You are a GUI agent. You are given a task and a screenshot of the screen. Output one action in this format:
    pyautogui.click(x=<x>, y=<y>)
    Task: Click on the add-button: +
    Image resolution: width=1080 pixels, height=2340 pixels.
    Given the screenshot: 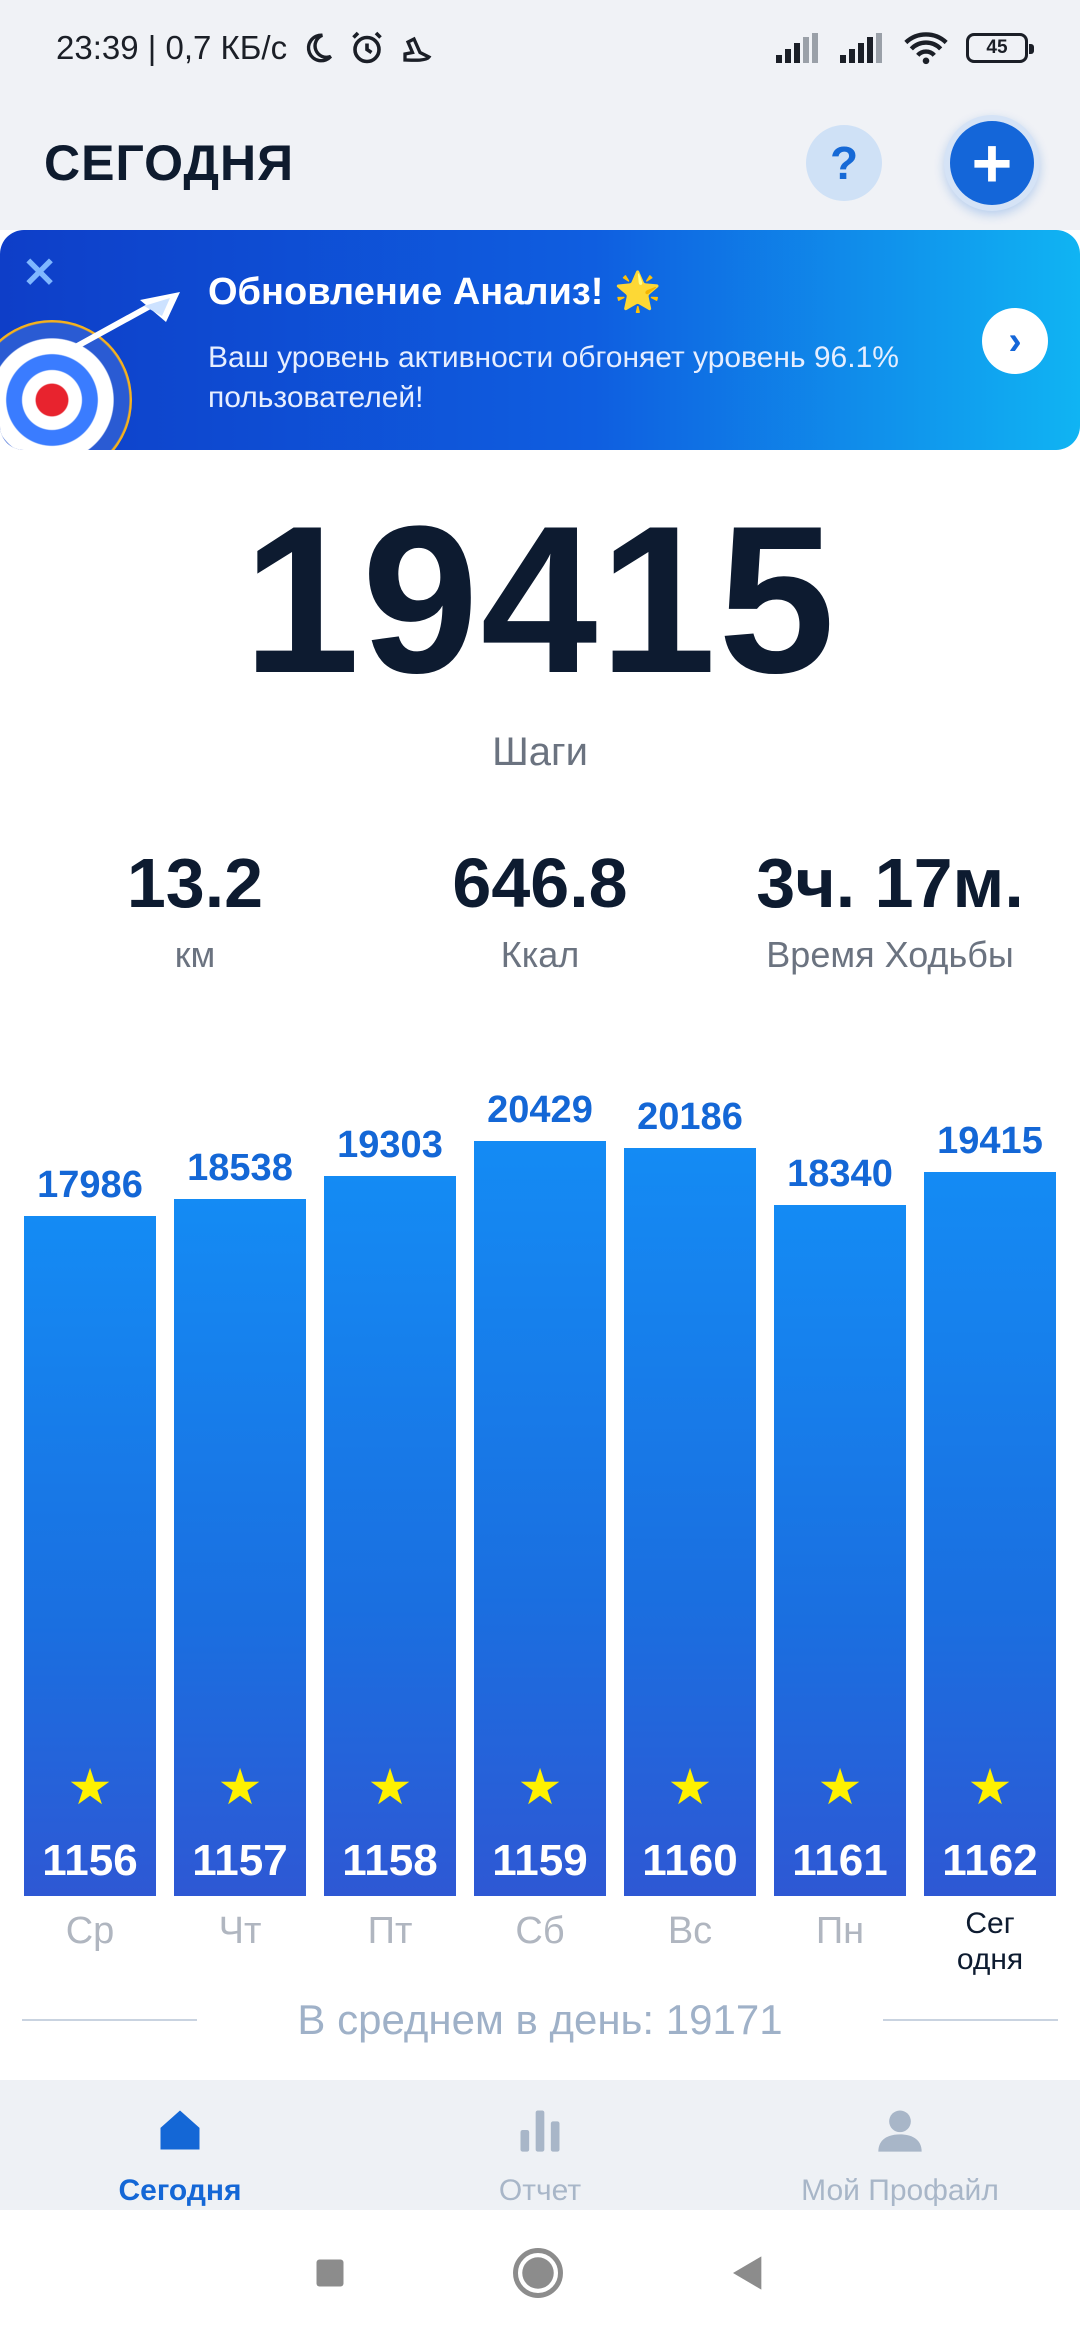 What is the action you would take?
    pyautogui.click(x=992, y=163)
    